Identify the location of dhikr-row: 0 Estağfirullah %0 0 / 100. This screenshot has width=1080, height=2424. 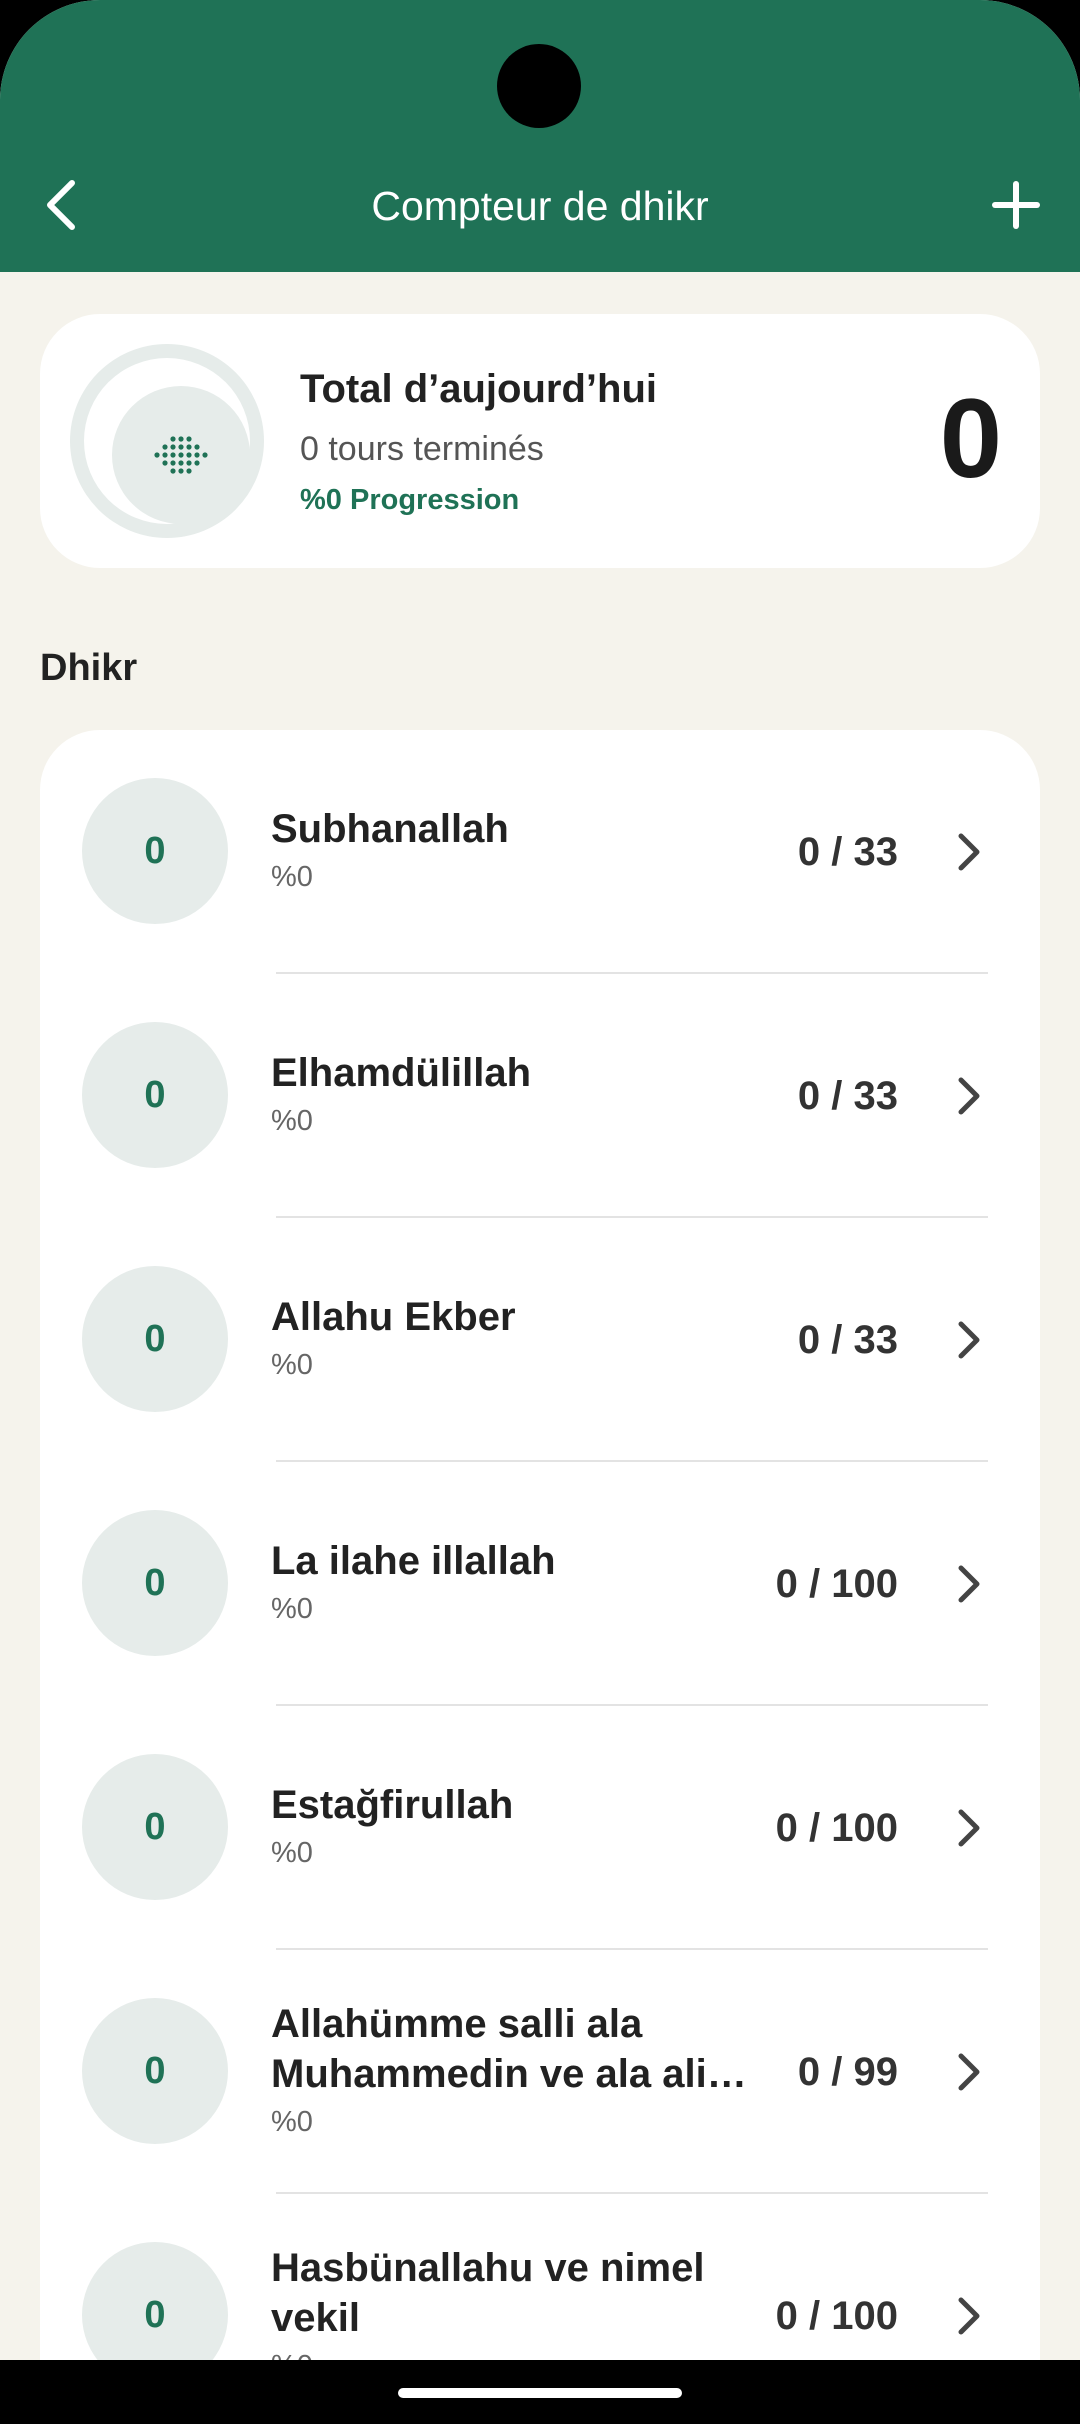
(540, 1828).